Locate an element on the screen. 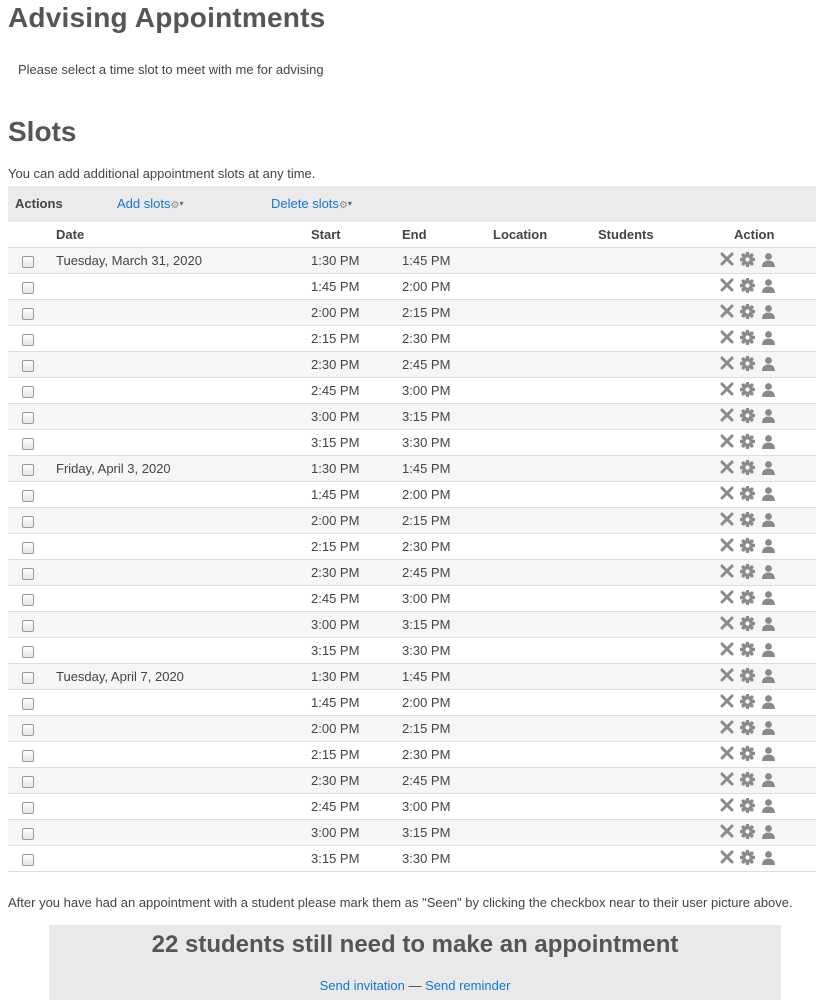 The image size is (816, 1005). delete-slots-menu: Delete slots⚙▾ is located at coordinates (311, 203).